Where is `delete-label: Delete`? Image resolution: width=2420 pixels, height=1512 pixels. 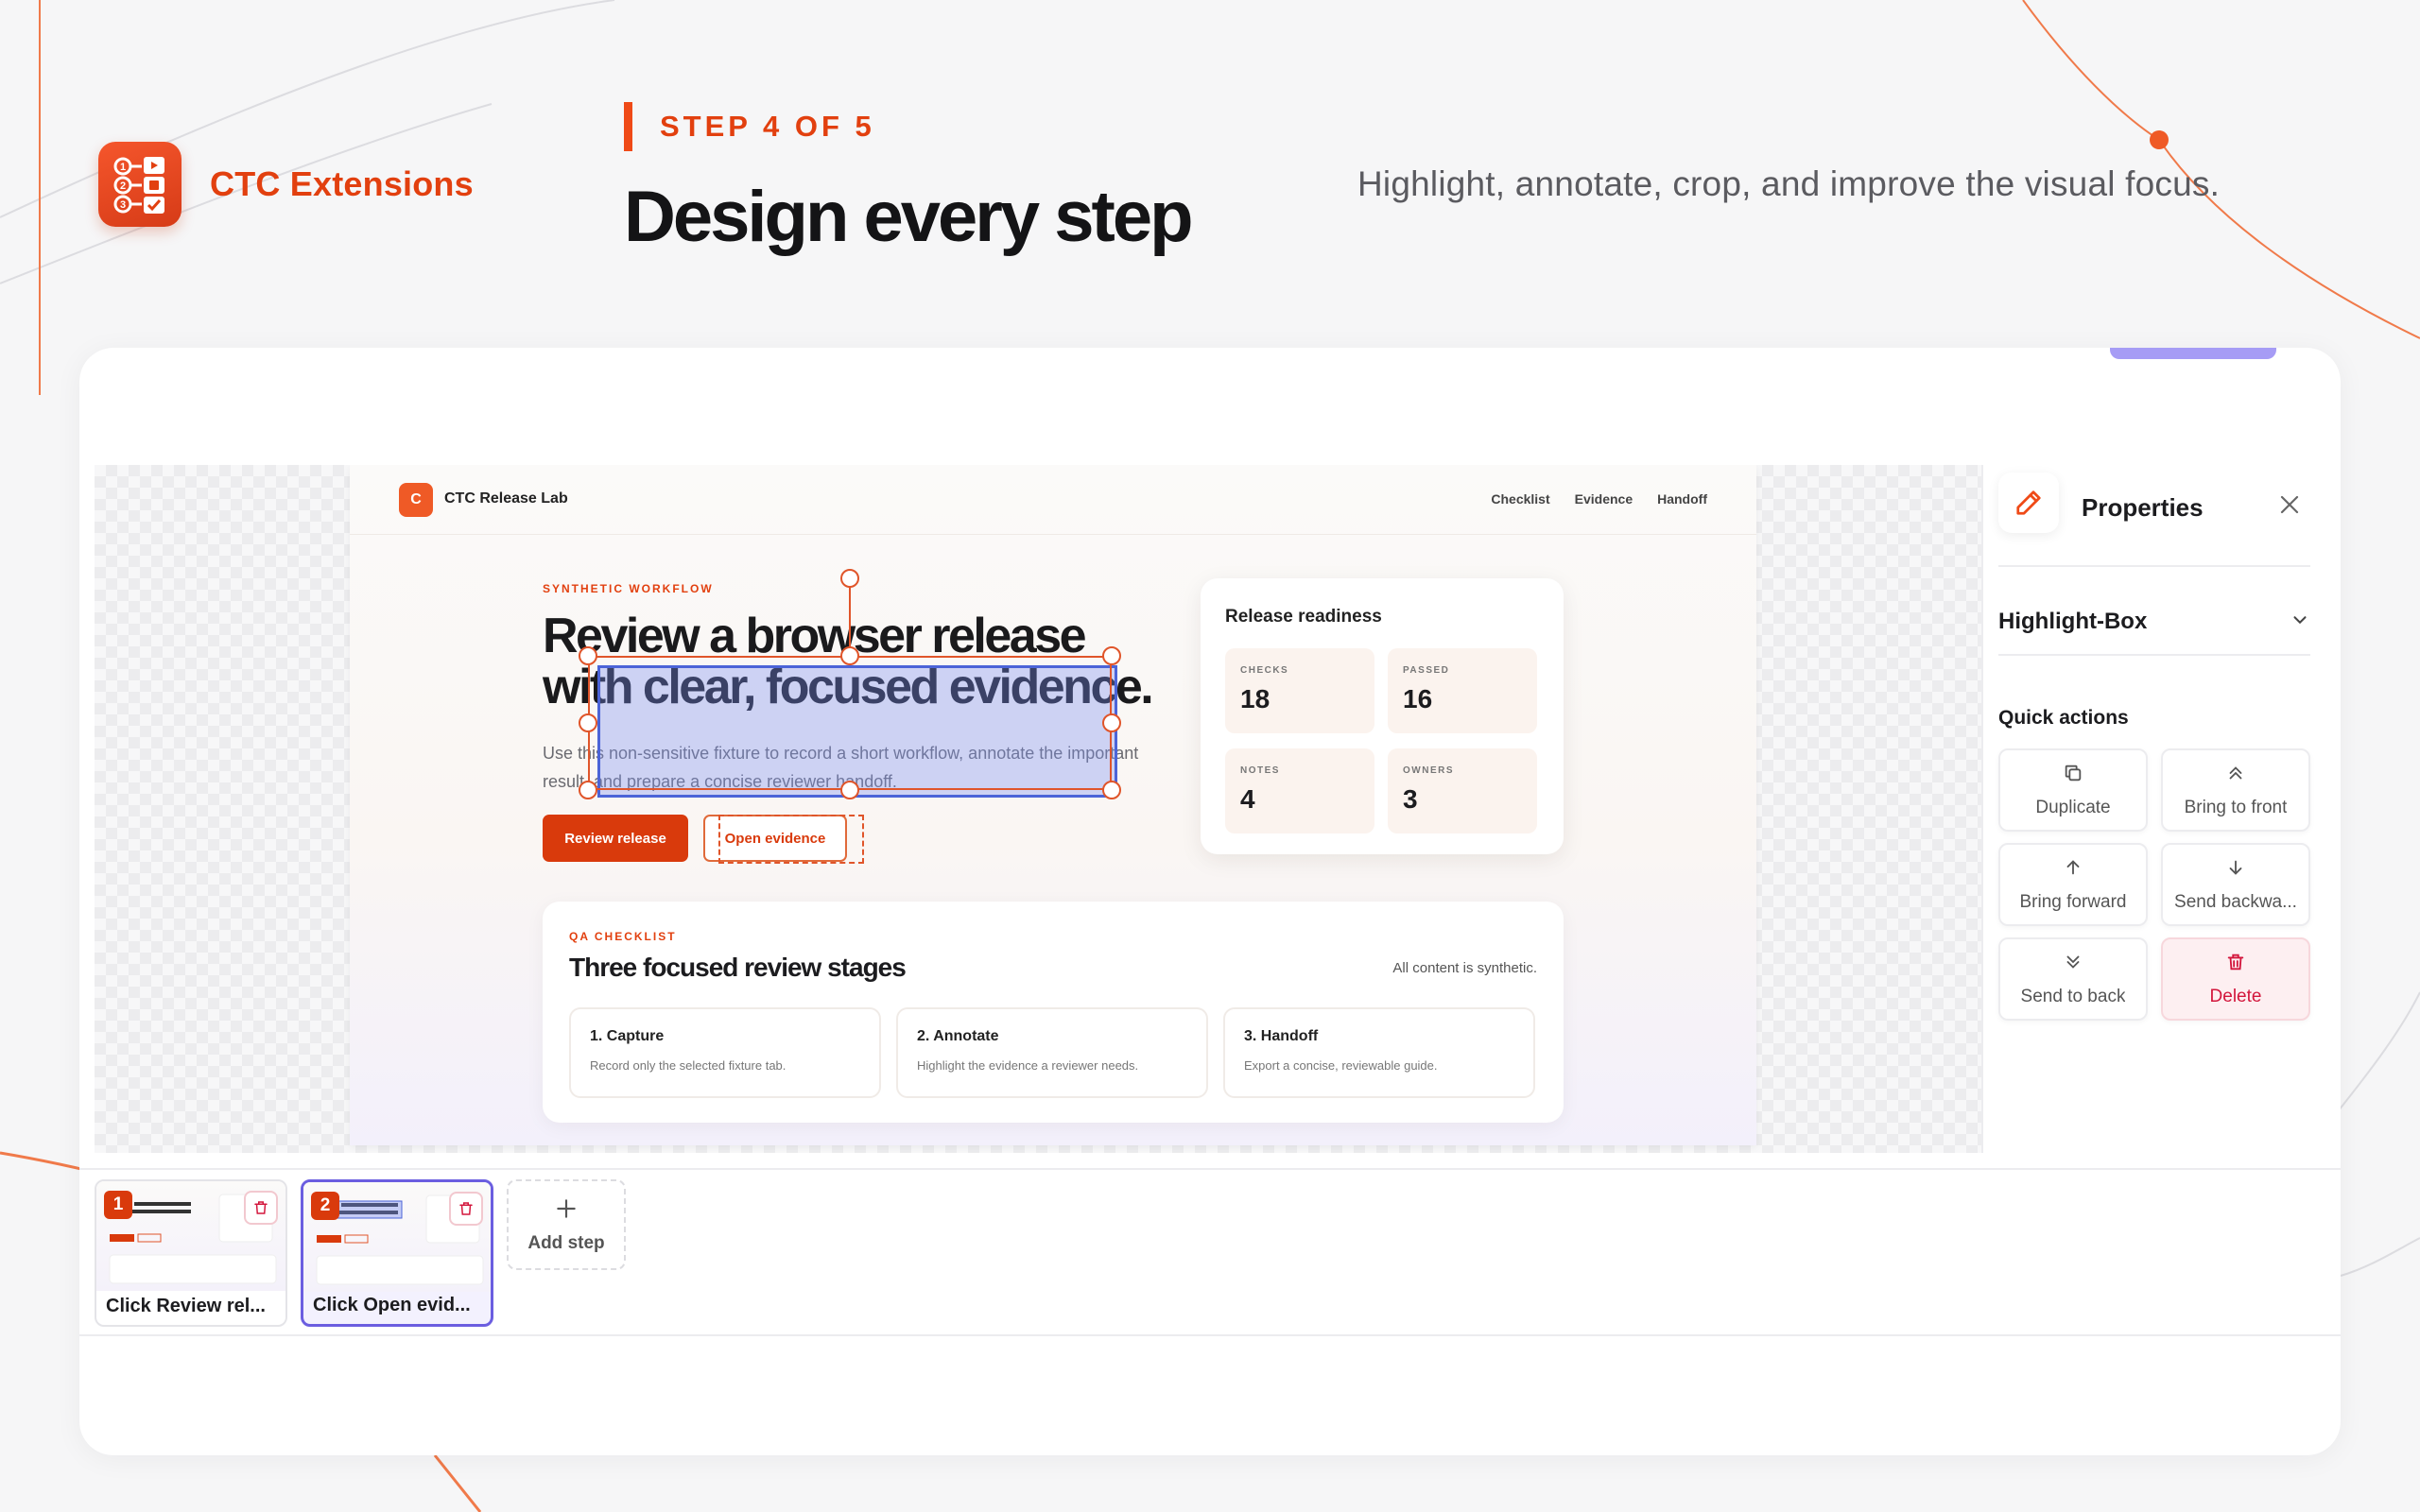 delete-label: Delete is located at coordinates (2235, 996).